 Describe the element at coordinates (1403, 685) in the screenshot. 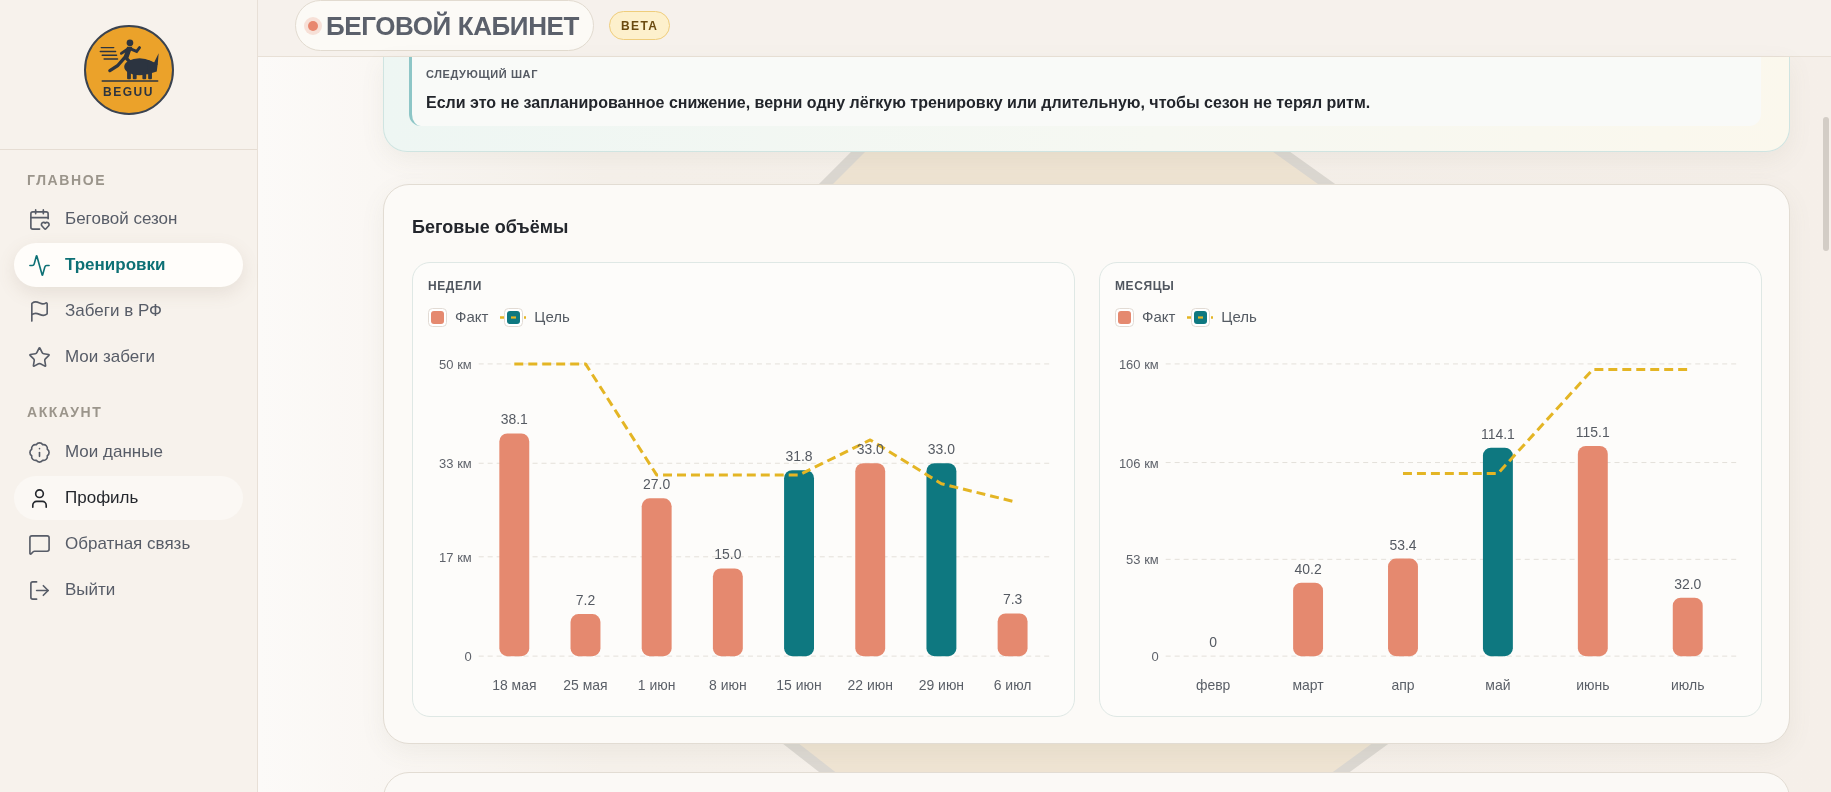

I see `x-axis-label: апр` at that location.